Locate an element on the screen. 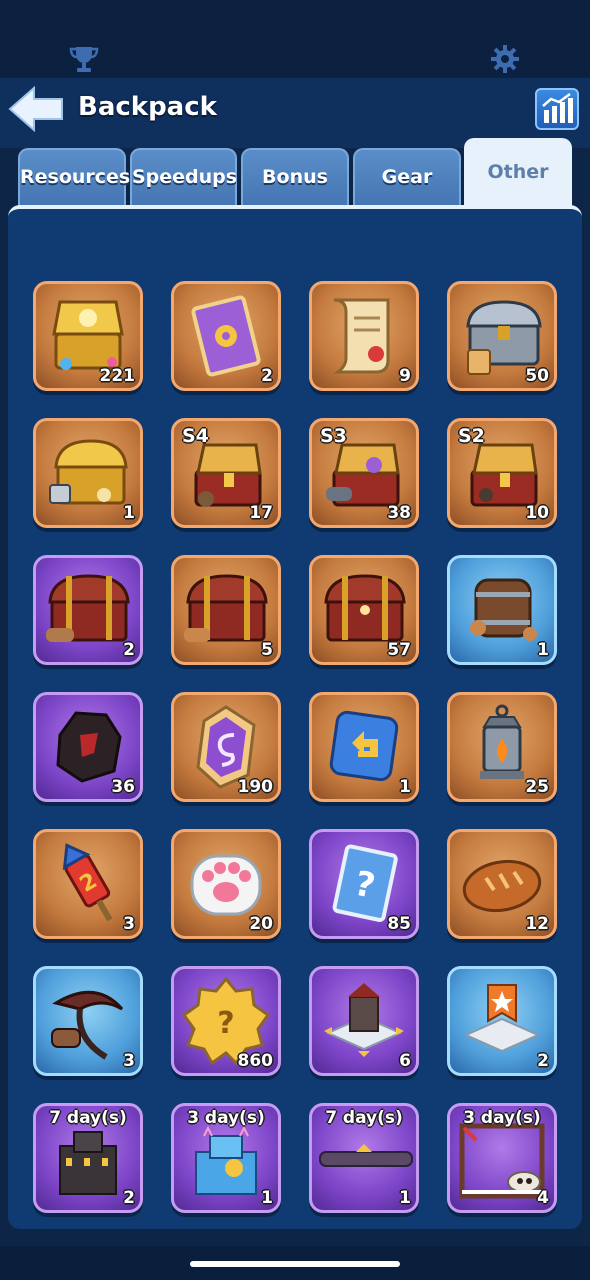 The height and width of the screenshot is (1280, 590). page-title: Backpack is located at coordinates (147, 107).